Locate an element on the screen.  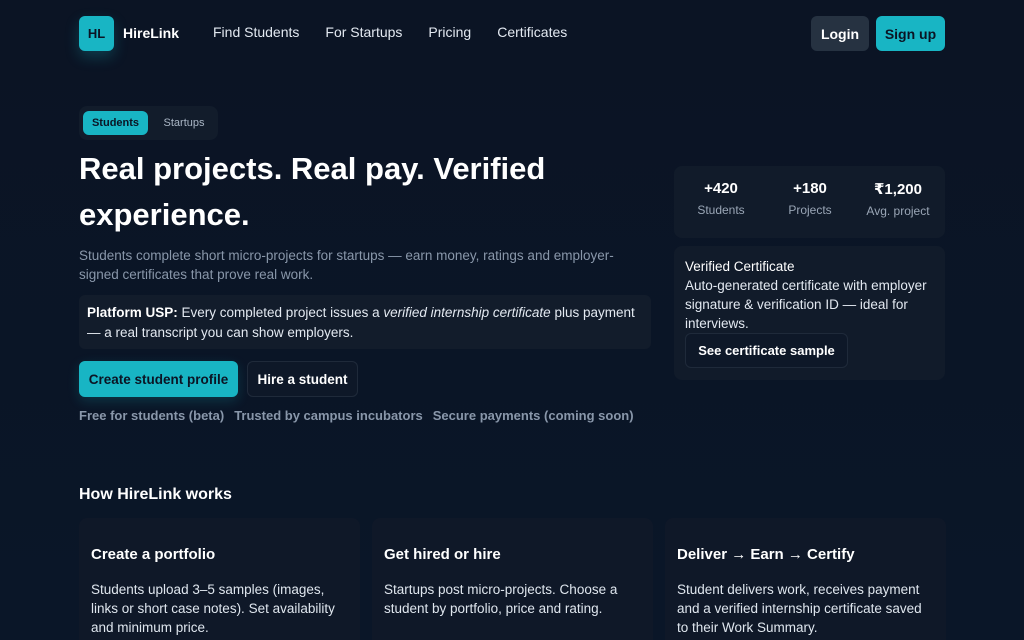
hire-student-button: Hire a student is located at coordinates (302, 379).